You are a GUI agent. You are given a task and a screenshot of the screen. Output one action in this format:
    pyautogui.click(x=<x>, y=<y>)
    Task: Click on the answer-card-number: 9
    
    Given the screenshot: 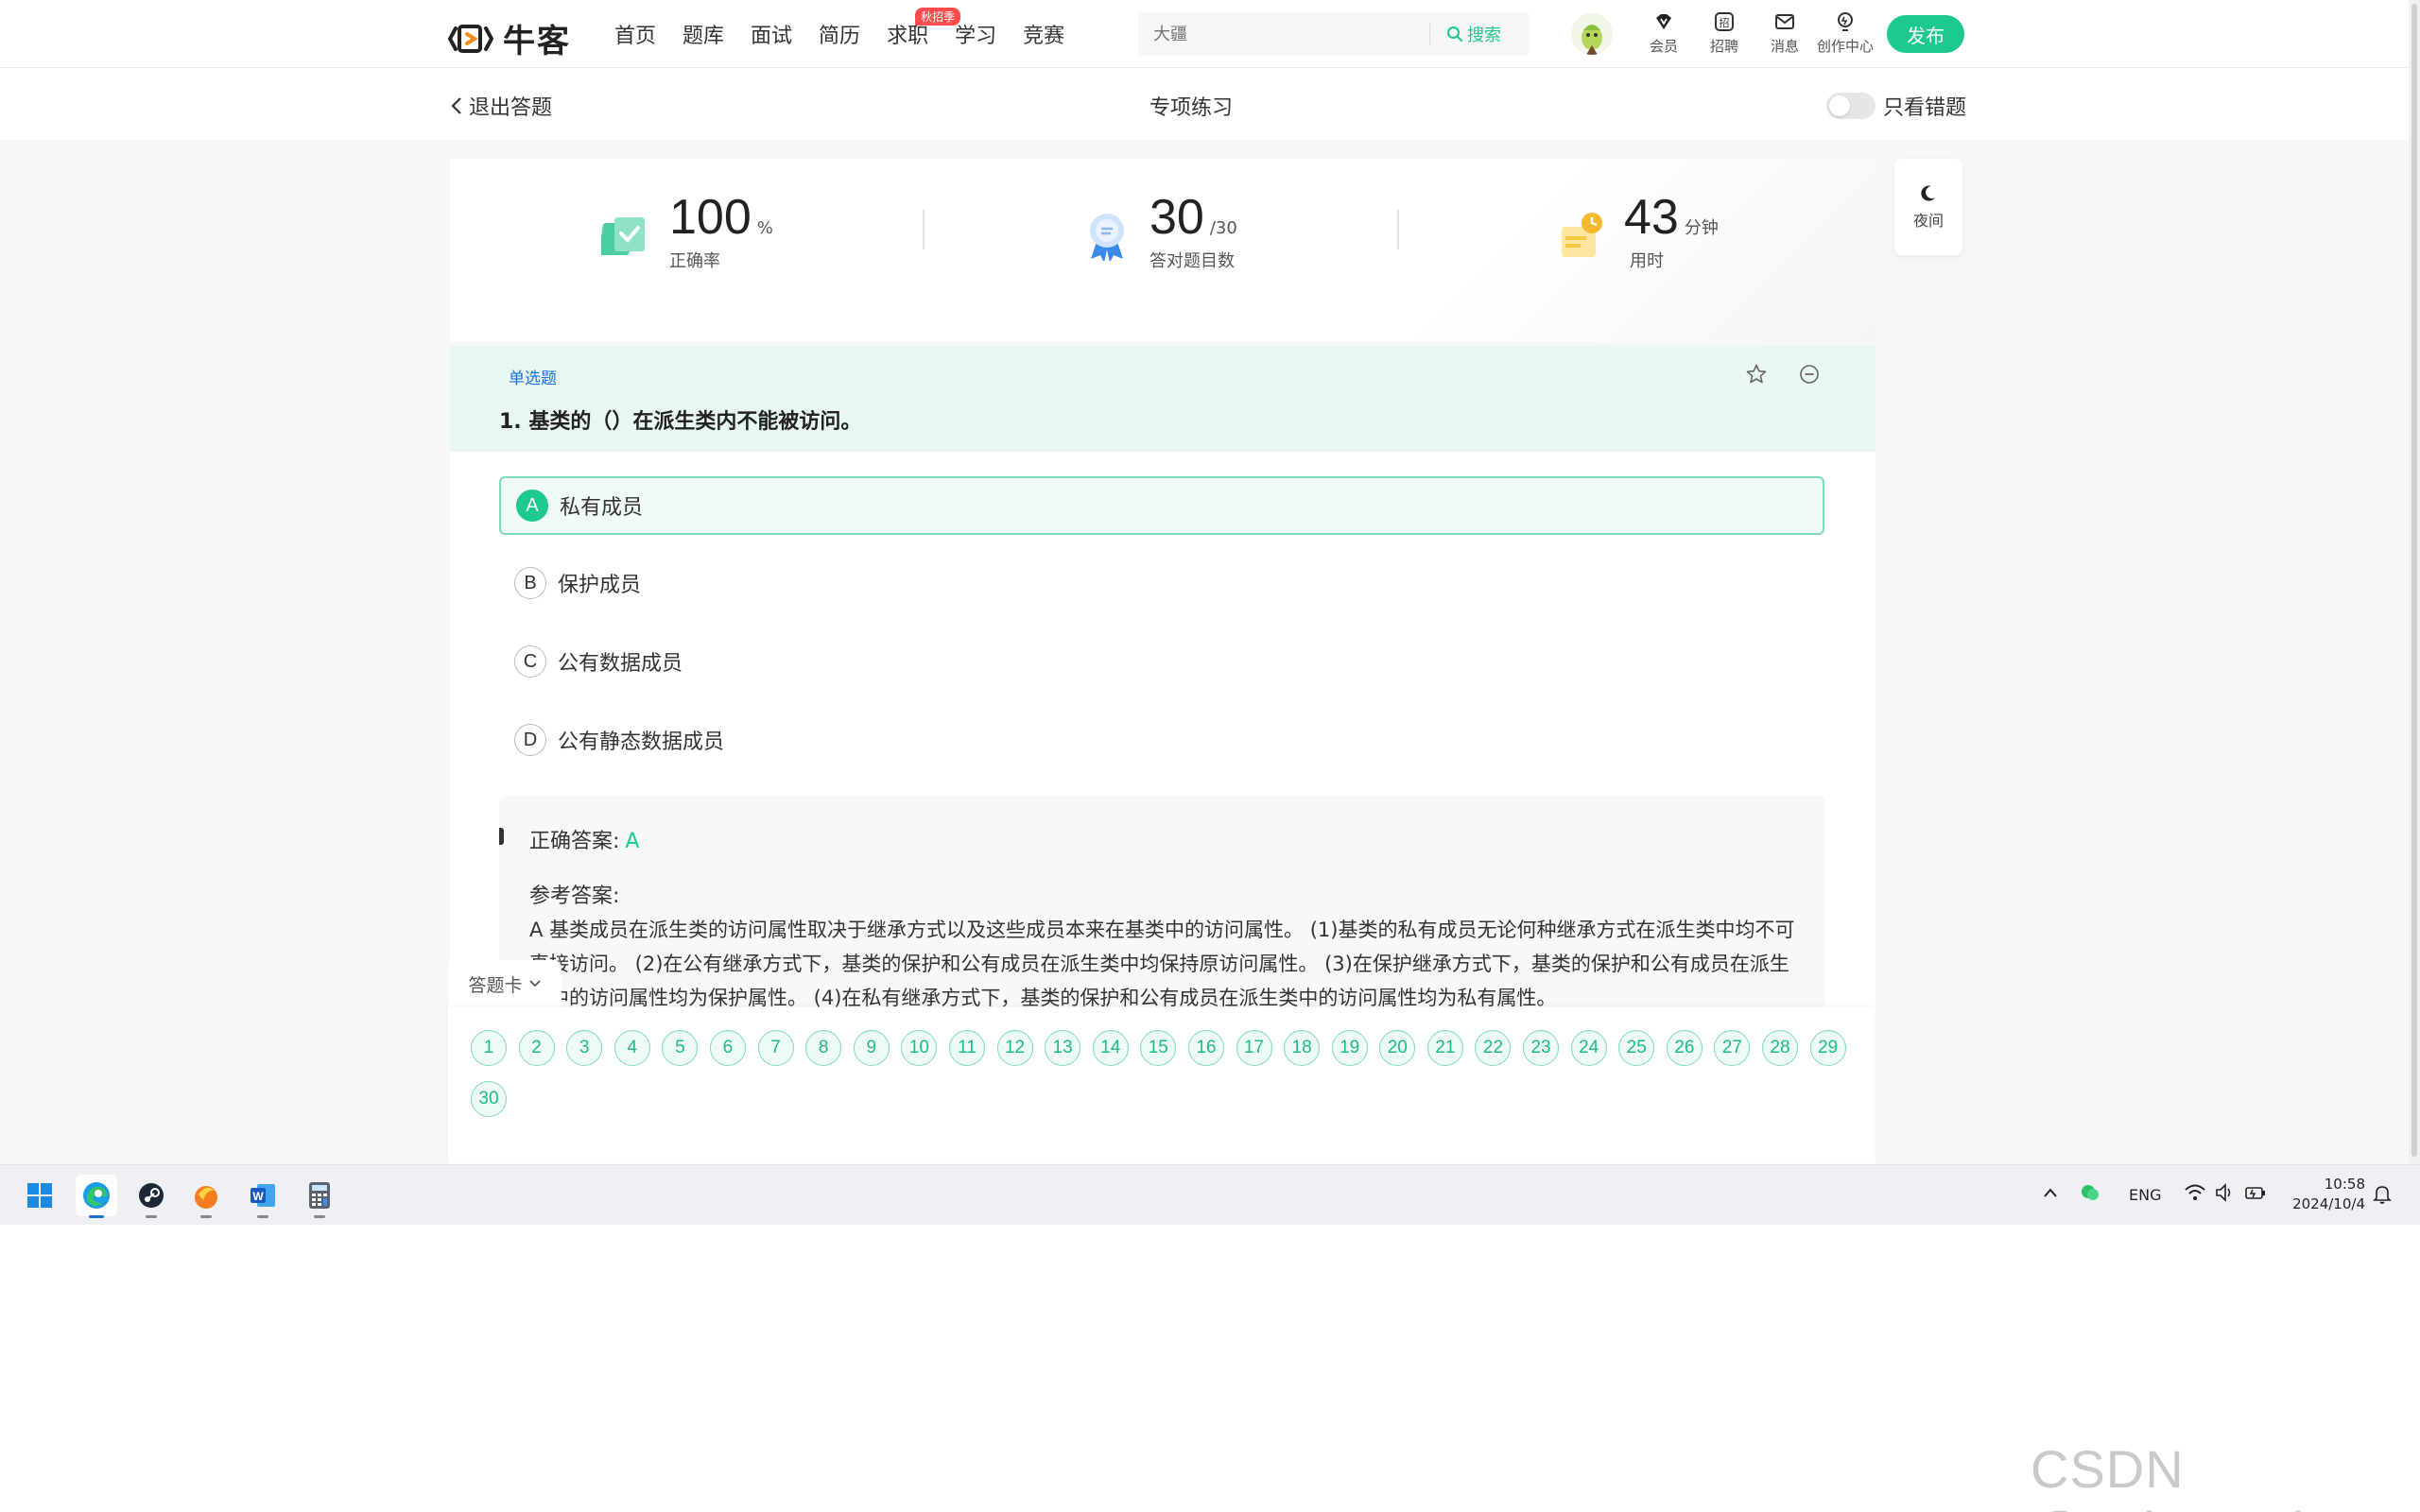 What is the action you would take?
    pyautogui.click(x=871, y=1048)
    